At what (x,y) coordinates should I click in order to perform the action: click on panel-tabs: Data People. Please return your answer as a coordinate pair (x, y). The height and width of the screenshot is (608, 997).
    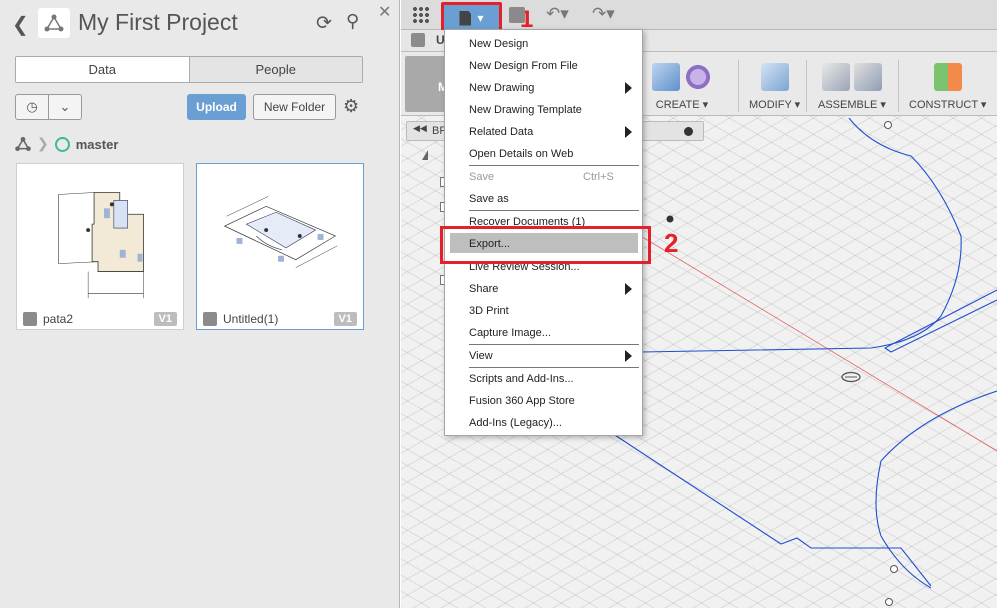
    Looking at the image, I should click on (189, 69).